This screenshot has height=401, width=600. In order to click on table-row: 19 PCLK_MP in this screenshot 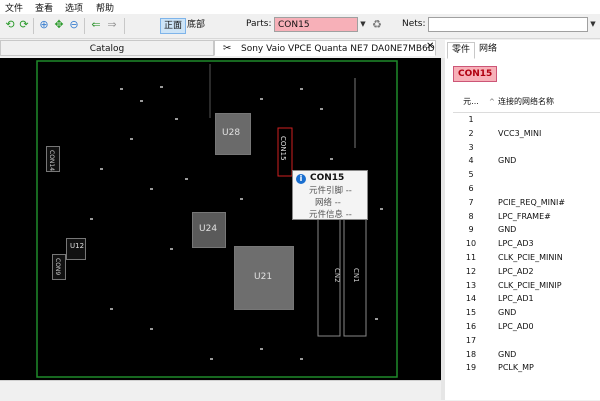, I will do `click(526, 368)`.